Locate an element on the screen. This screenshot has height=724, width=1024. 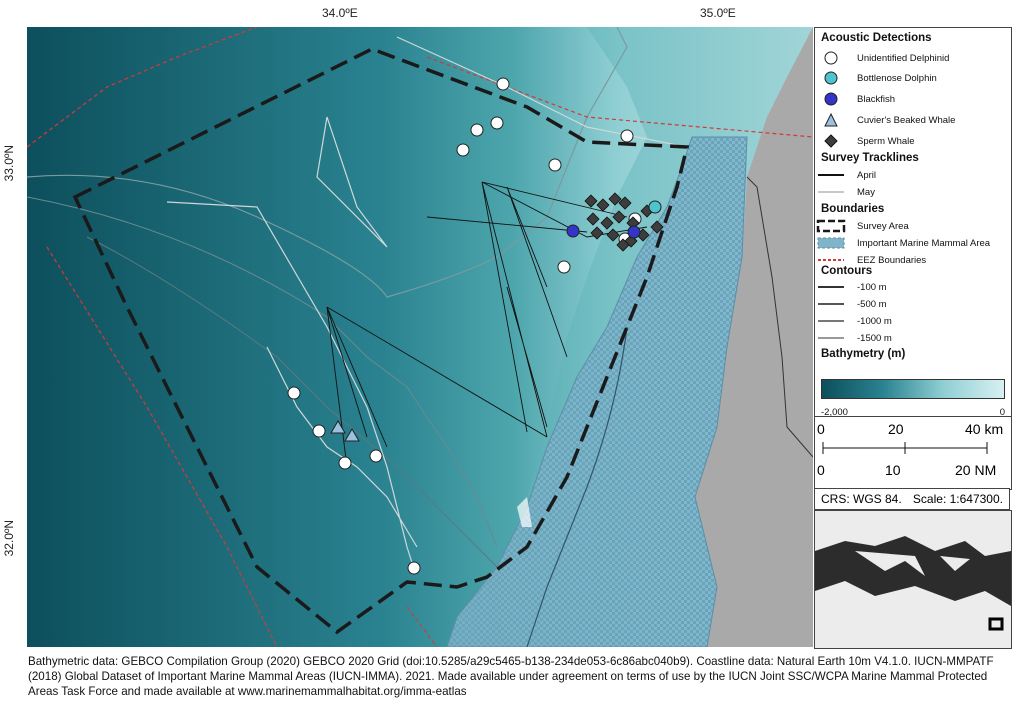
triangle-marker-icon is located at coordinates (831, 120).